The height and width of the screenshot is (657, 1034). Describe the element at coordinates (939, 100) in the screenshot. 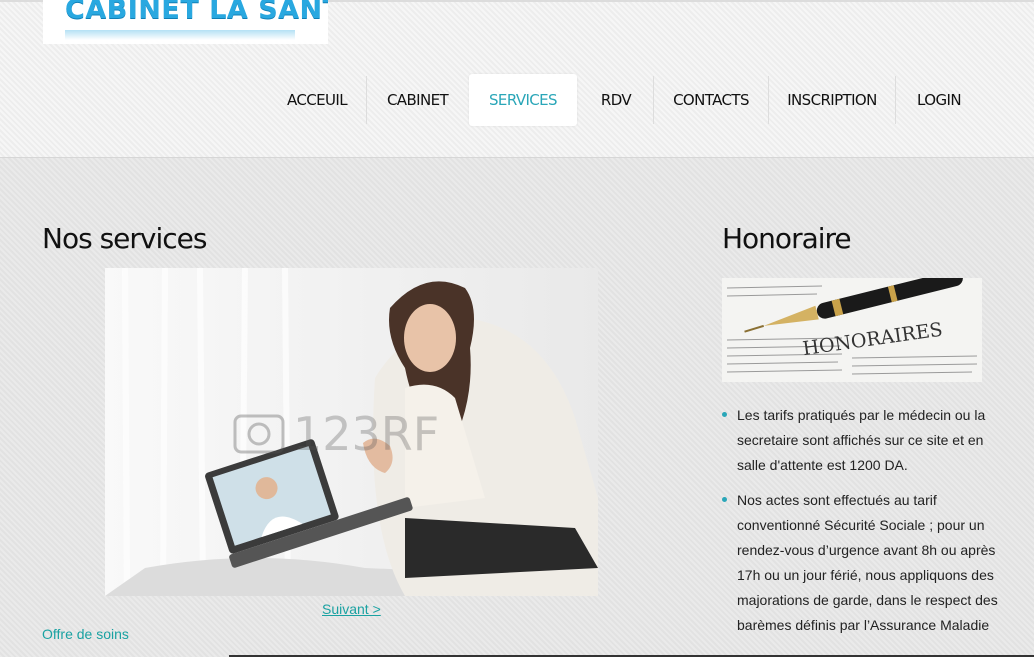

I see `nav-login: LOGIN` at that location.